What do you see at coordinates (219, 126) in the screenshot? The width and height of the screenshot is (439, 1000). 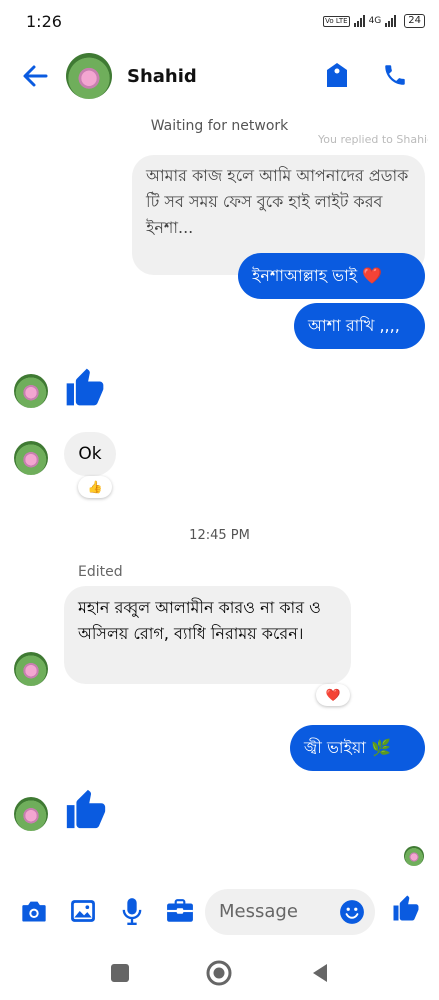 I see `network-status: Waiting for network` at bounding box center [219, 126].